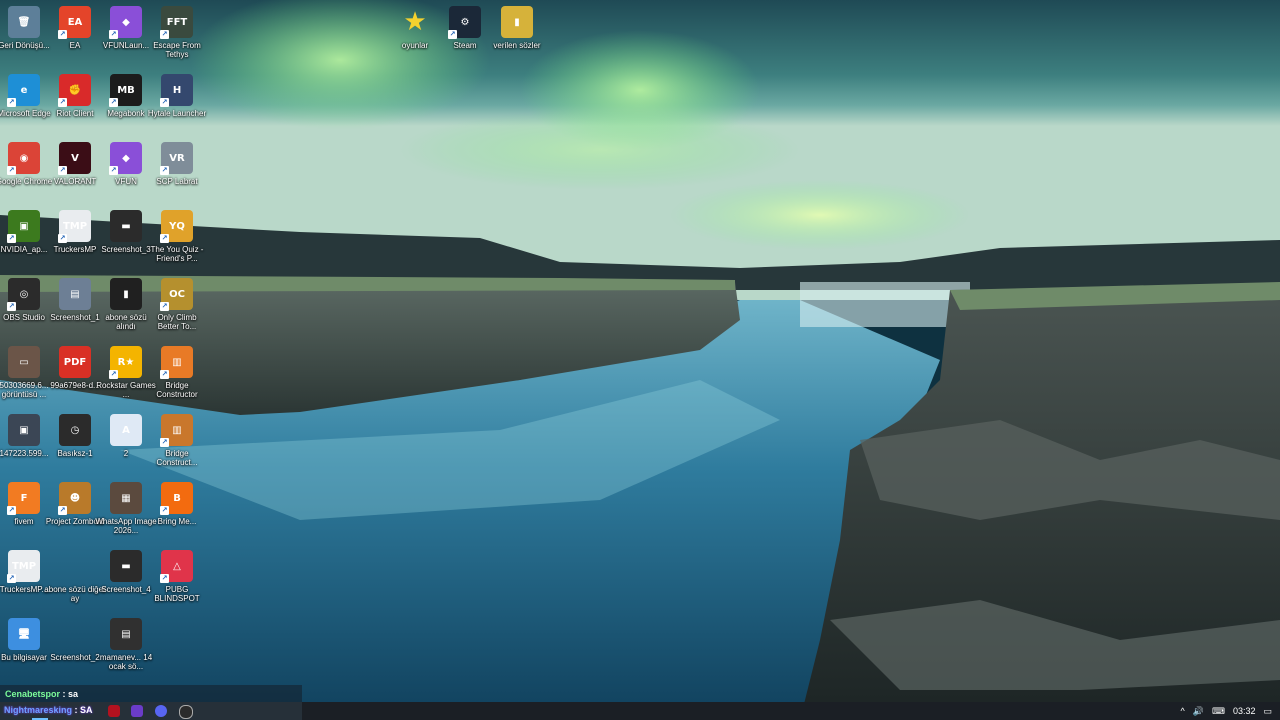 This screenshot has height=720, width=1280. I want to click on vfun-launcher-icon: ◆, so click(125, 22).